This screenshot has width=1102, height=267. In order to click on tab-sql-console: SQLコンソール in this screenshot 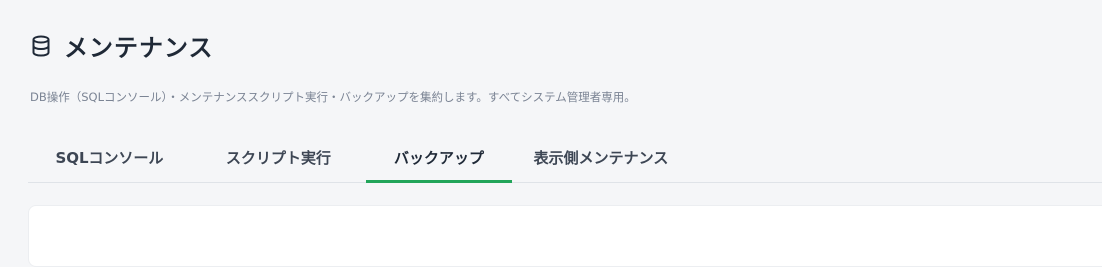, I will do `click(109, 157)`.